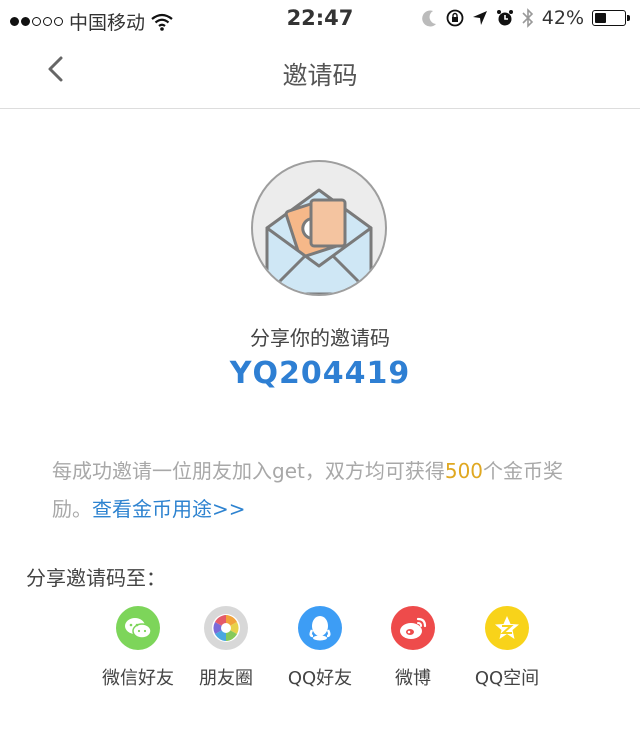  What do you see at coordinates (319, 241) in the screenshot?
I see `envelope-money-icon` at bounding box center [319, 241].